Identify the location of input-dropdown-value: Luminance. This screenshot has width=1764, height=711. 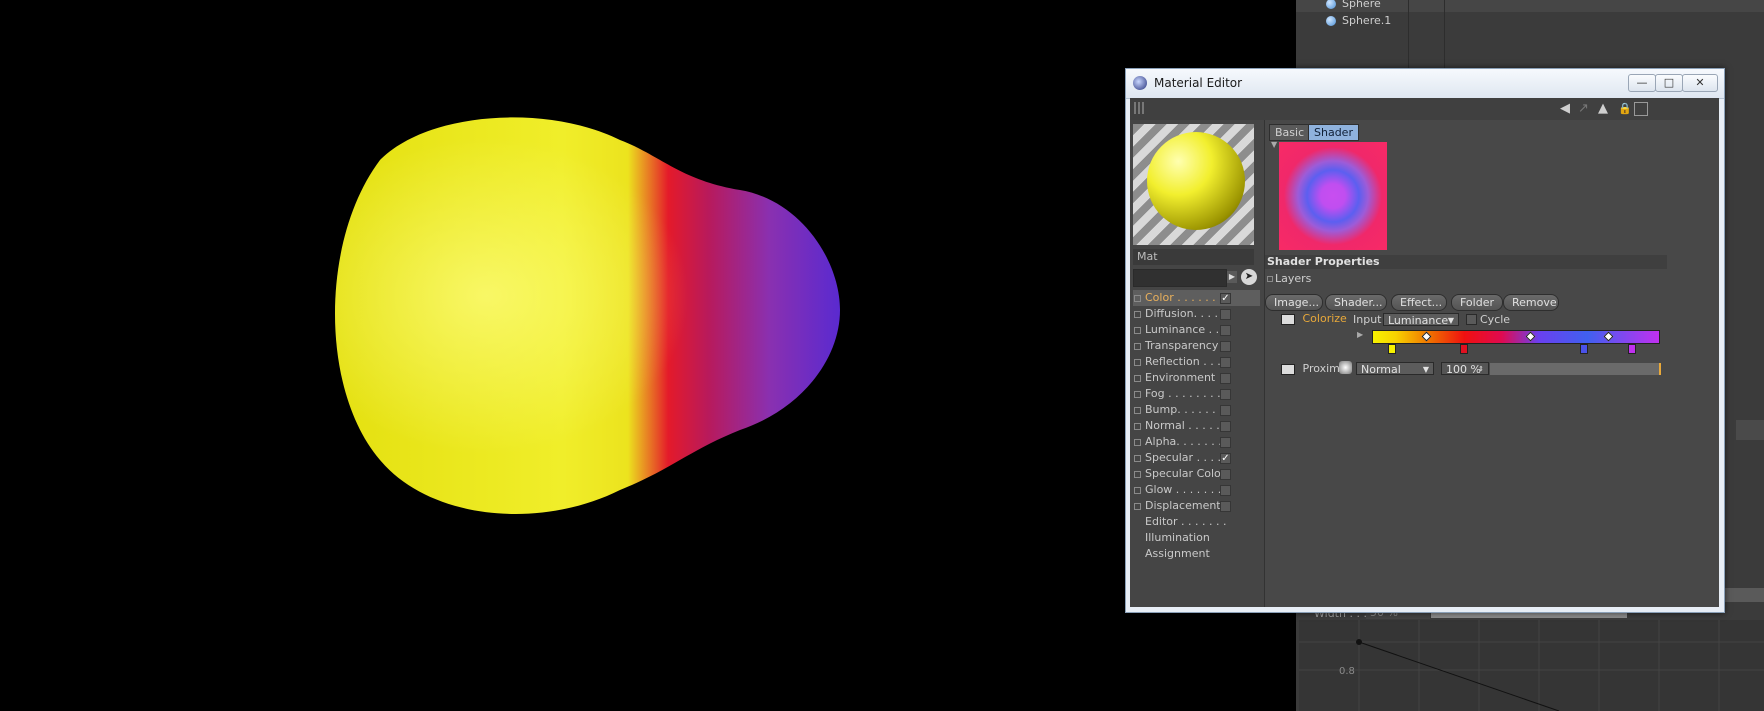
(1418, 320).